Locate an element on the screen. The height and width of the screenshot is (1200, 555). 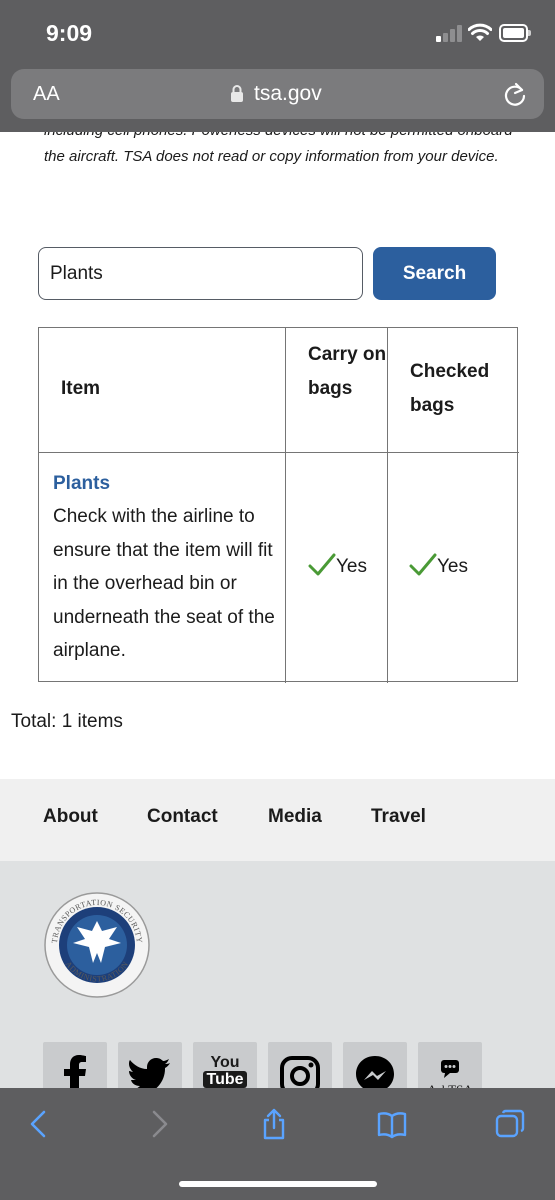
status-time: 9:09 is located at coordinates (69, 33).